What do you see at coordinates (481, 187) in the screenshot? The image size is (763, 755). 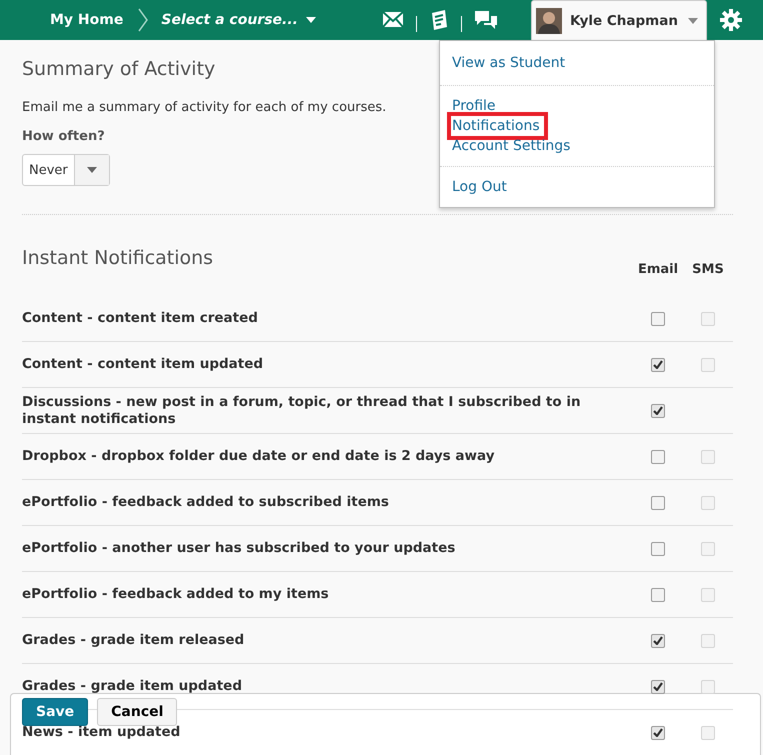 I see `menu-item: Log Out` at bounding box center [481, 187].